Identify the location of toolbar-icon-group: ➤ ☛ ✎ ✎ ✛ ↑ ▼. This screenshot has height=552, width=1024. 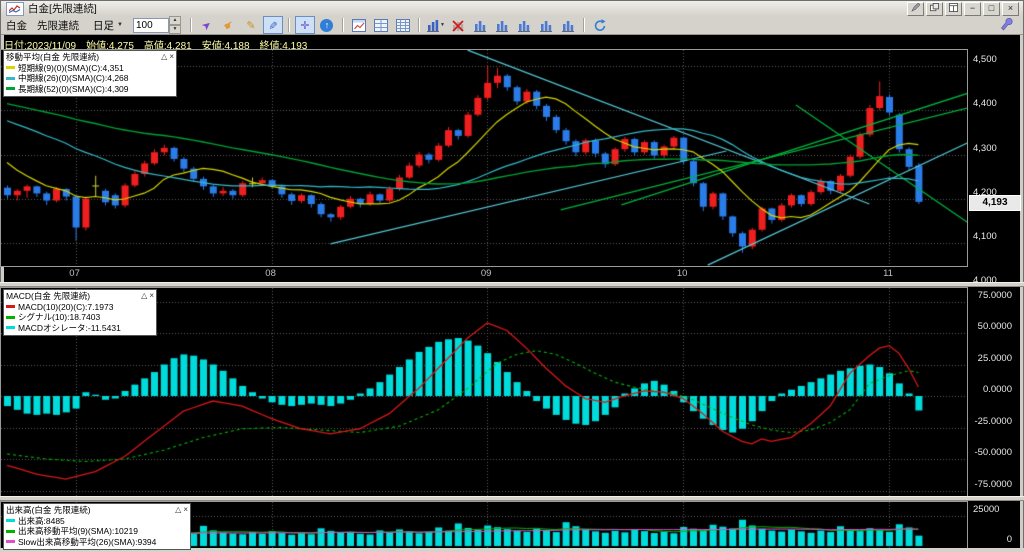
(403, 25).